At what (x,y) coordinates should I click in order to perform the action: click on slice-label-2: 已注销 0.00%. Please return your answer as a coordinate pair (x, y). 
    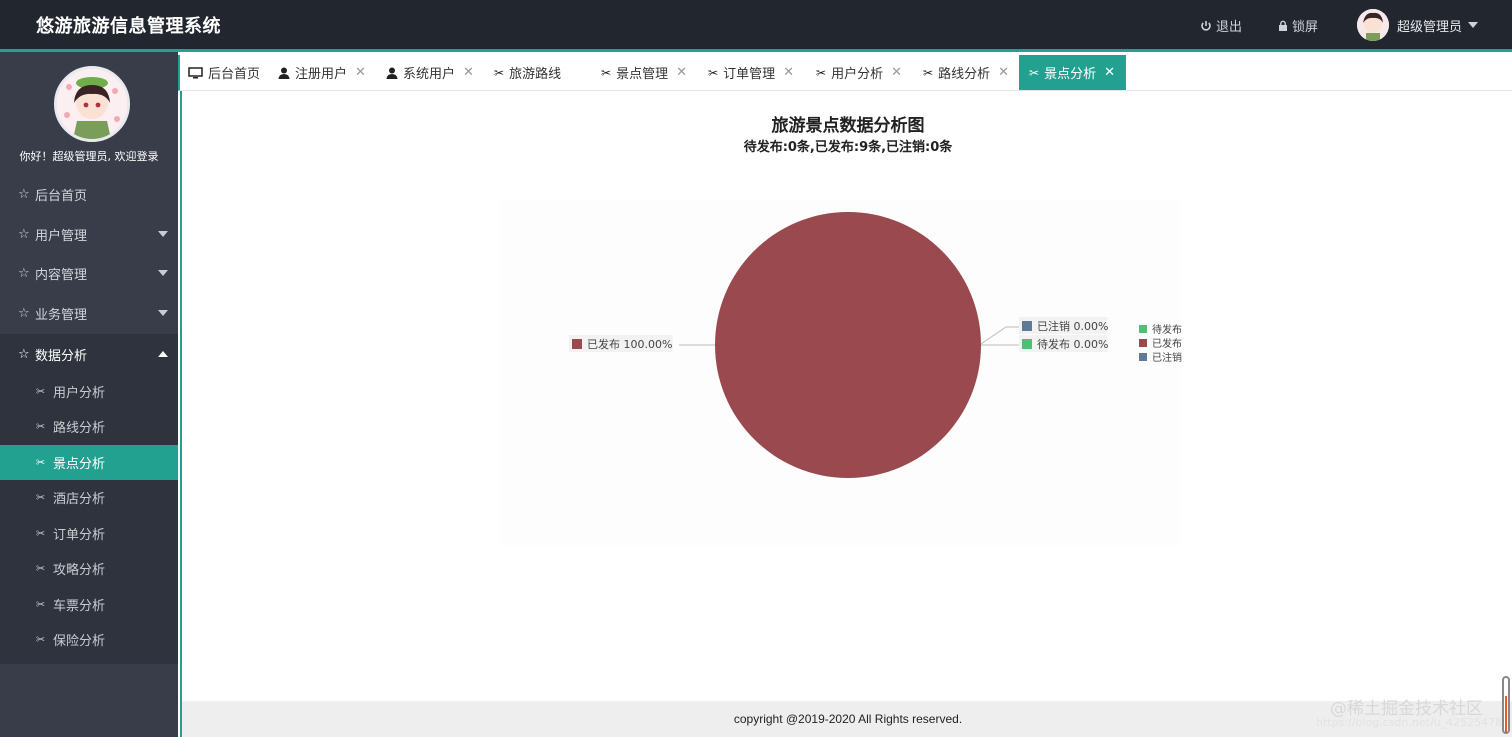
    Looking at the image, I should click on (1072, 326).